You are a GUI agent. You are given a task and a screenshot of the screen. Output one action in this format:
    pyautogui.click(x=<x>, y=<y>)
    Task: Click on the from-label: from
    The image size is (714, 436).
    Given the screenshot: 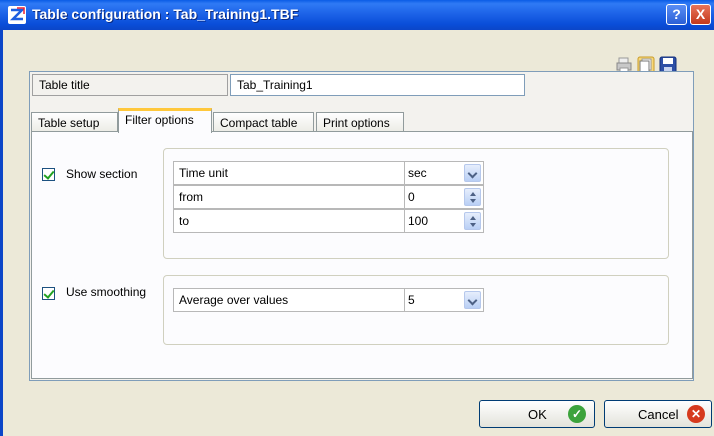 What is the action you would take?
    pyautogui.click(x=289, y=197)
    